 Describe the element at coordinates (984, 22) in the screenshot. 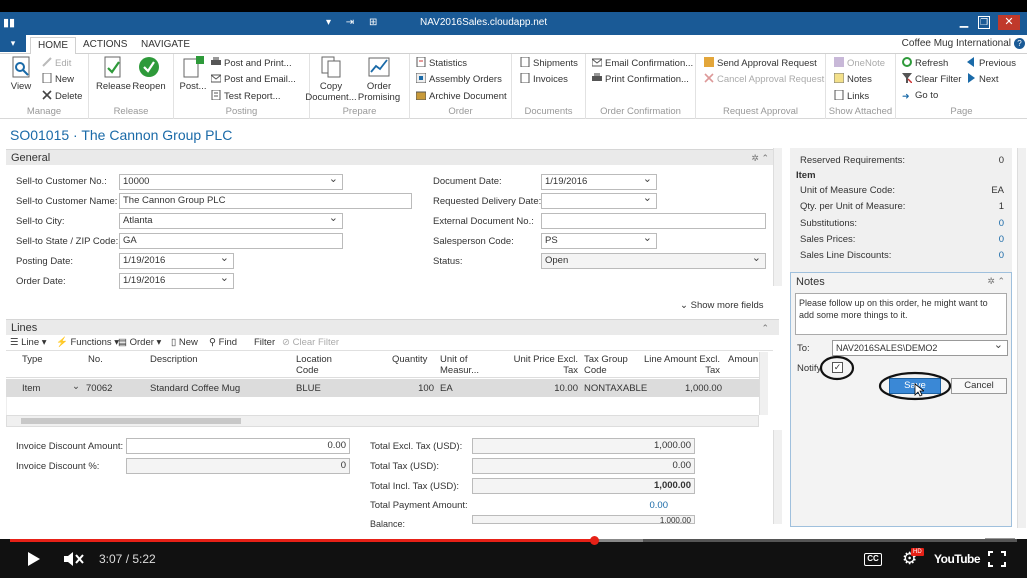

I see `maximize-icon: ❐` at that location.